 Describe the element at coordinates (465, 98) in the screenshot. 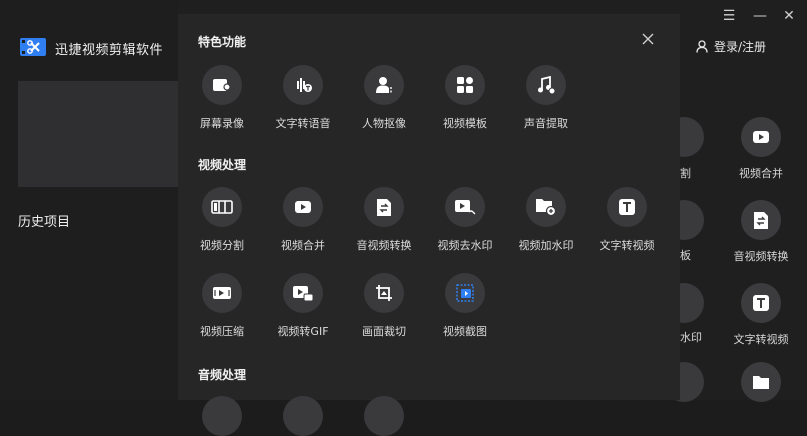

I see `tool-video-template: 视频模板` at that location.